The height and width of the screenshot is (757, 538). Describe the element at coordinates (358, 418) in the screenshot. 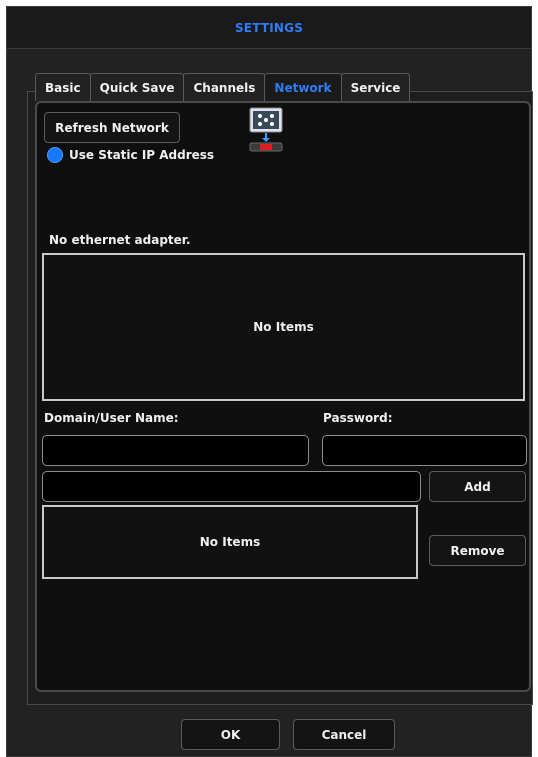

I see `password-label: Password:` at that location.